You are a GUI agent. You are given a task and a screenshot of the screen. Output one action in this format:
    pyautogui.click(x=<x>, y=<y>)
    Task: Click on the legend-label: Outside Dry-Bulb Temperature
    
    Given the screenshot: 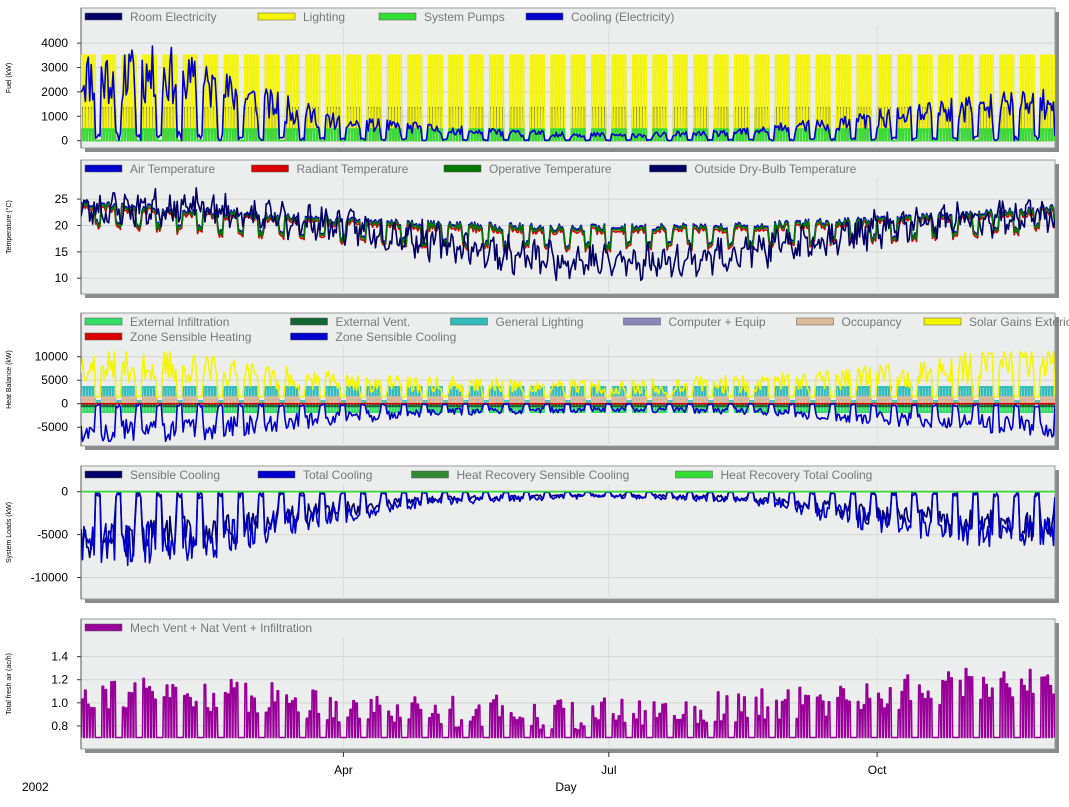 What is the action you would take?
    pyautogui.click(x=776, y=169)
    